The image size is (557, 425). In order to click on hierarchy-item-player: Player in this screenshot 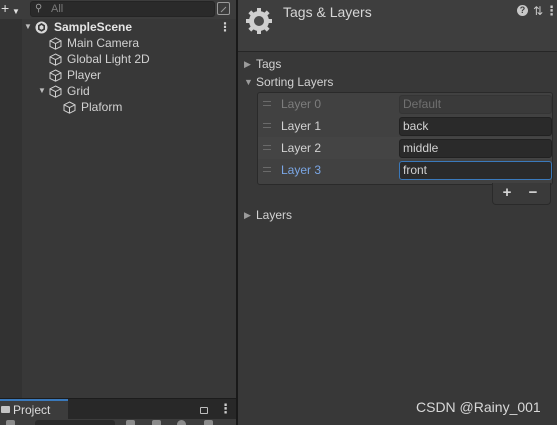, I will do `click(118, 75)`.